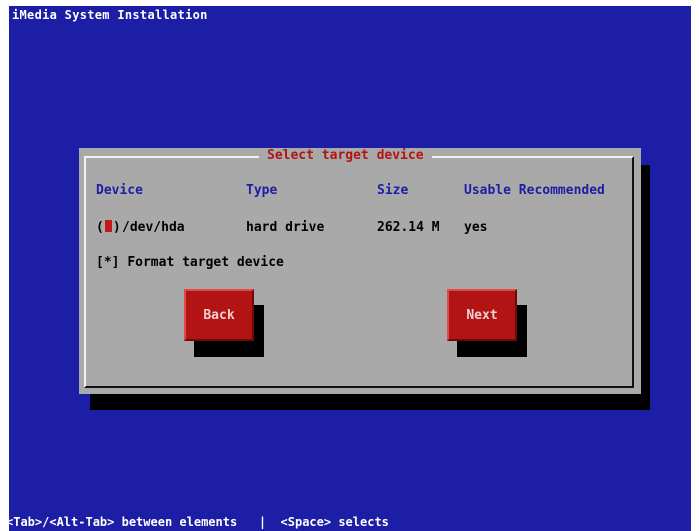 This screenshot has height=531, width=699. Describe the element at coordinates (349, 3) in the screenshot. I see `capture-border-top` at that location.